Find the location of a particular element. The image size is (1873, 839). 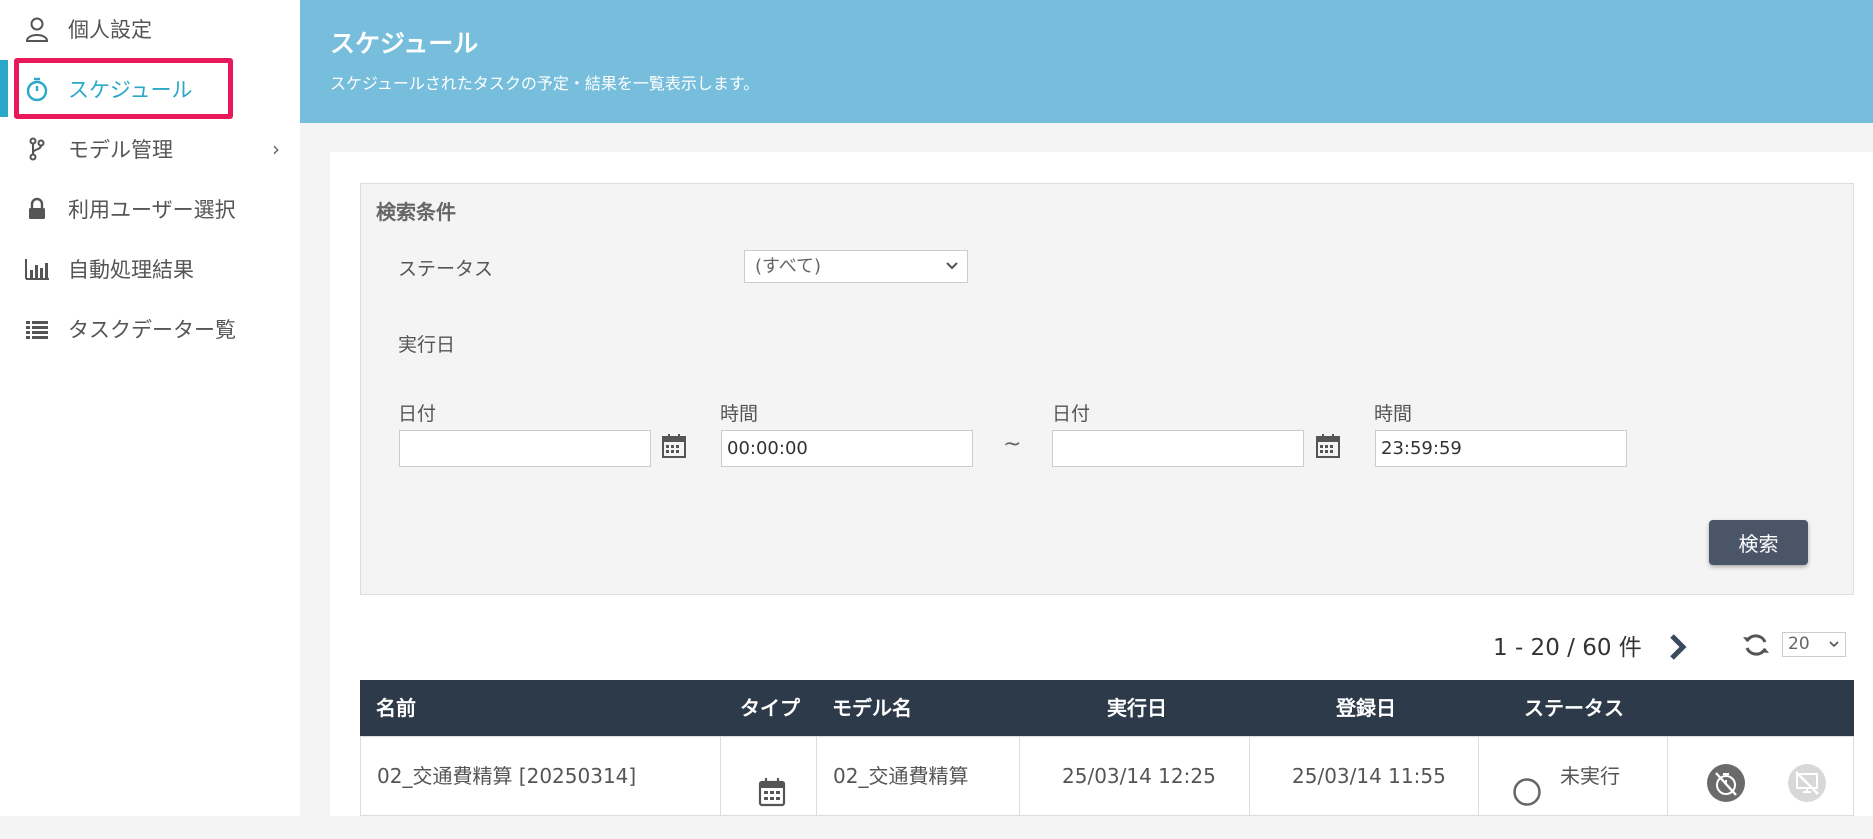

highlight-box is located at coordinates (123, 88).